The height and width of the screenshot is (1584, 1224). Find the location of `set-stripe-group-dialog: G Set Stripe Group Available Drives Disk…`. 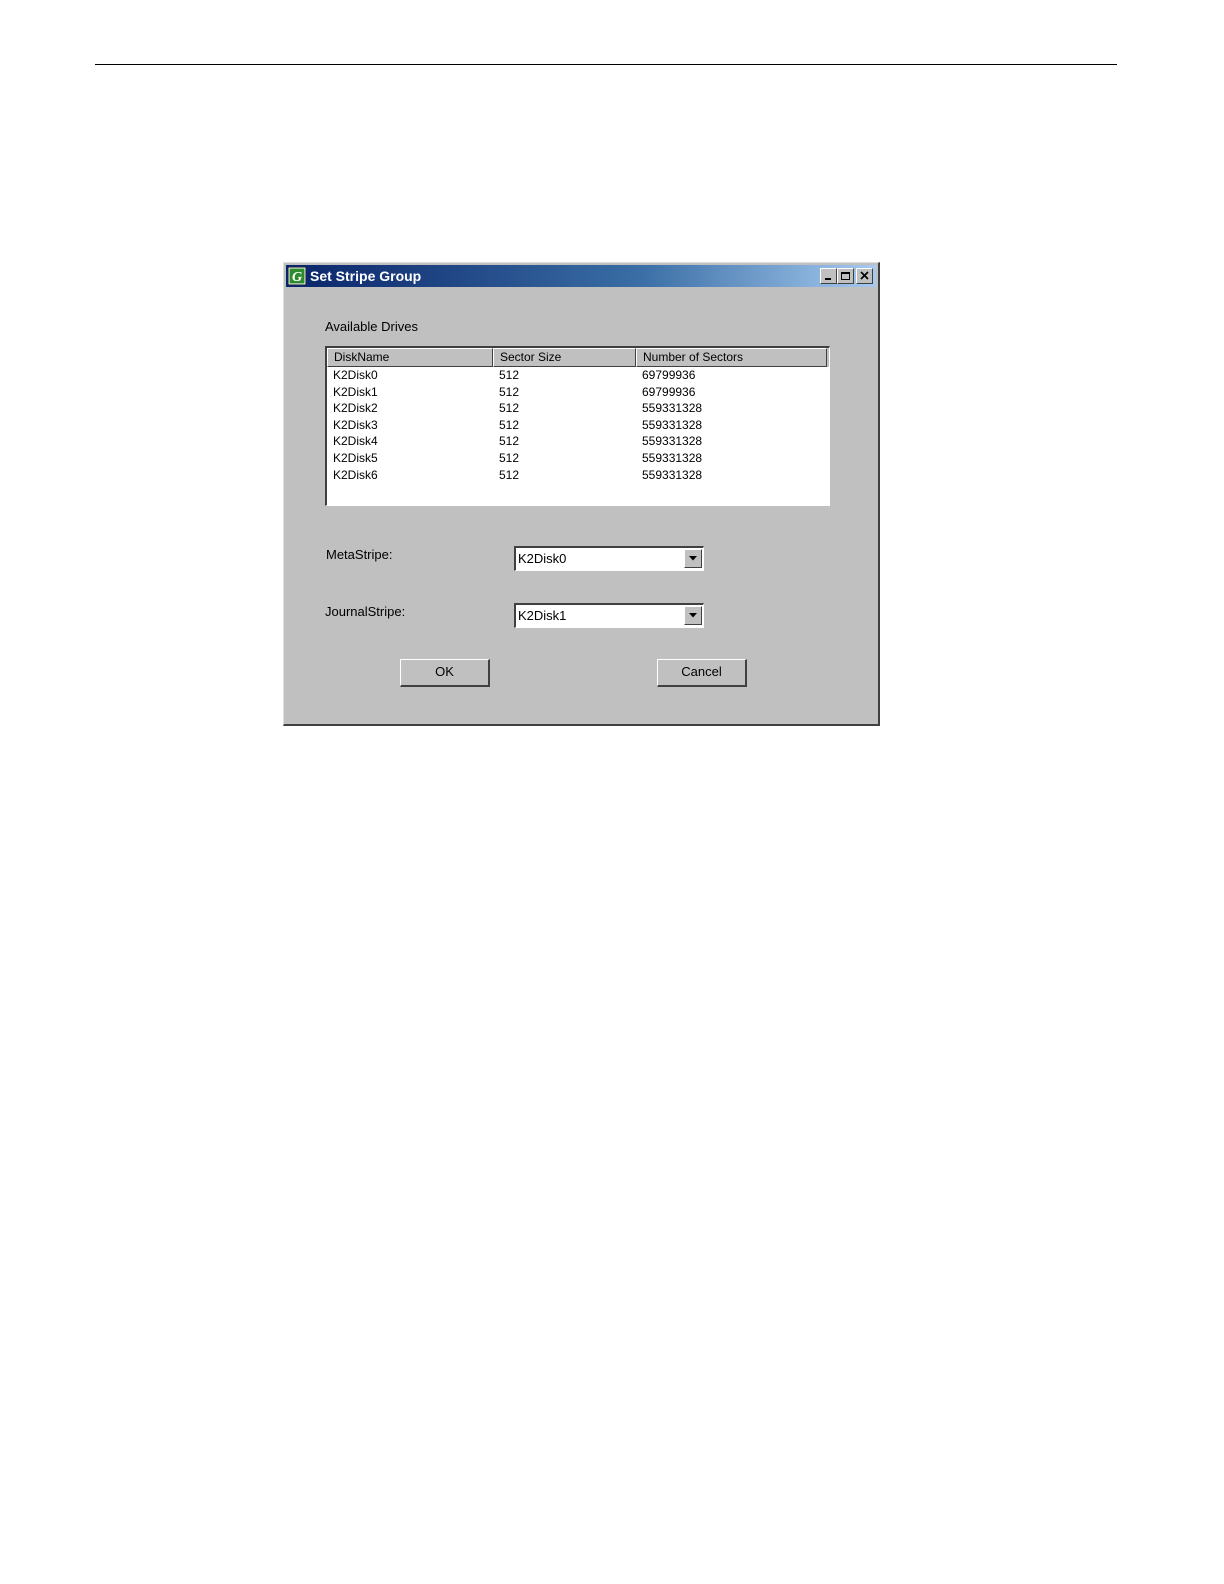

set-stripe-group-dialog: G Set Stripe Group Available Drives Disk… is located at coordinates (581, 494).